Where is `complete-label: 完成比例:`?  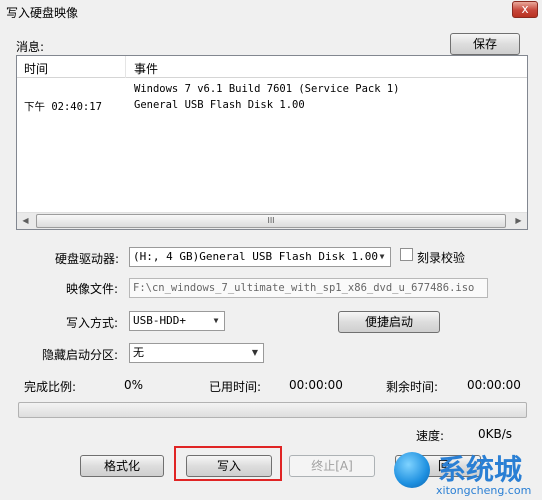
complete-label: 完成比例: is located at coordinates (50, 387).